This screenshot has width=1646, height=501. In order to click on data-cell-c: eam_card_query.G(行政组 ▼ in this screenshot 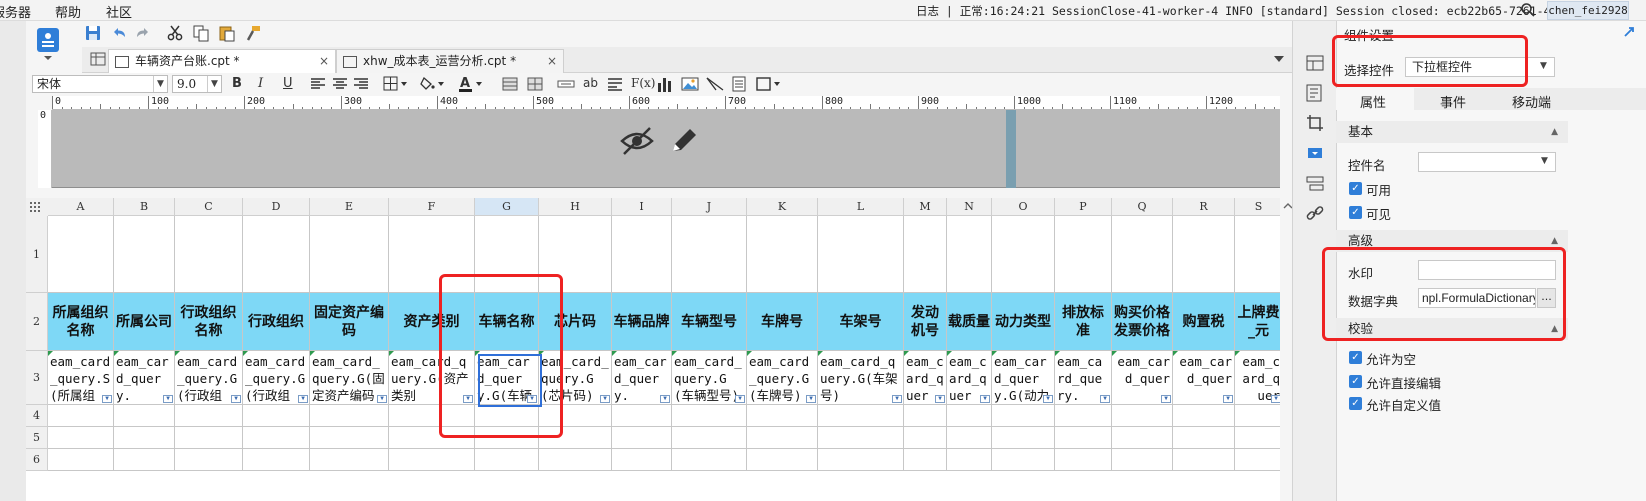, I will do `click(209, 378)`.